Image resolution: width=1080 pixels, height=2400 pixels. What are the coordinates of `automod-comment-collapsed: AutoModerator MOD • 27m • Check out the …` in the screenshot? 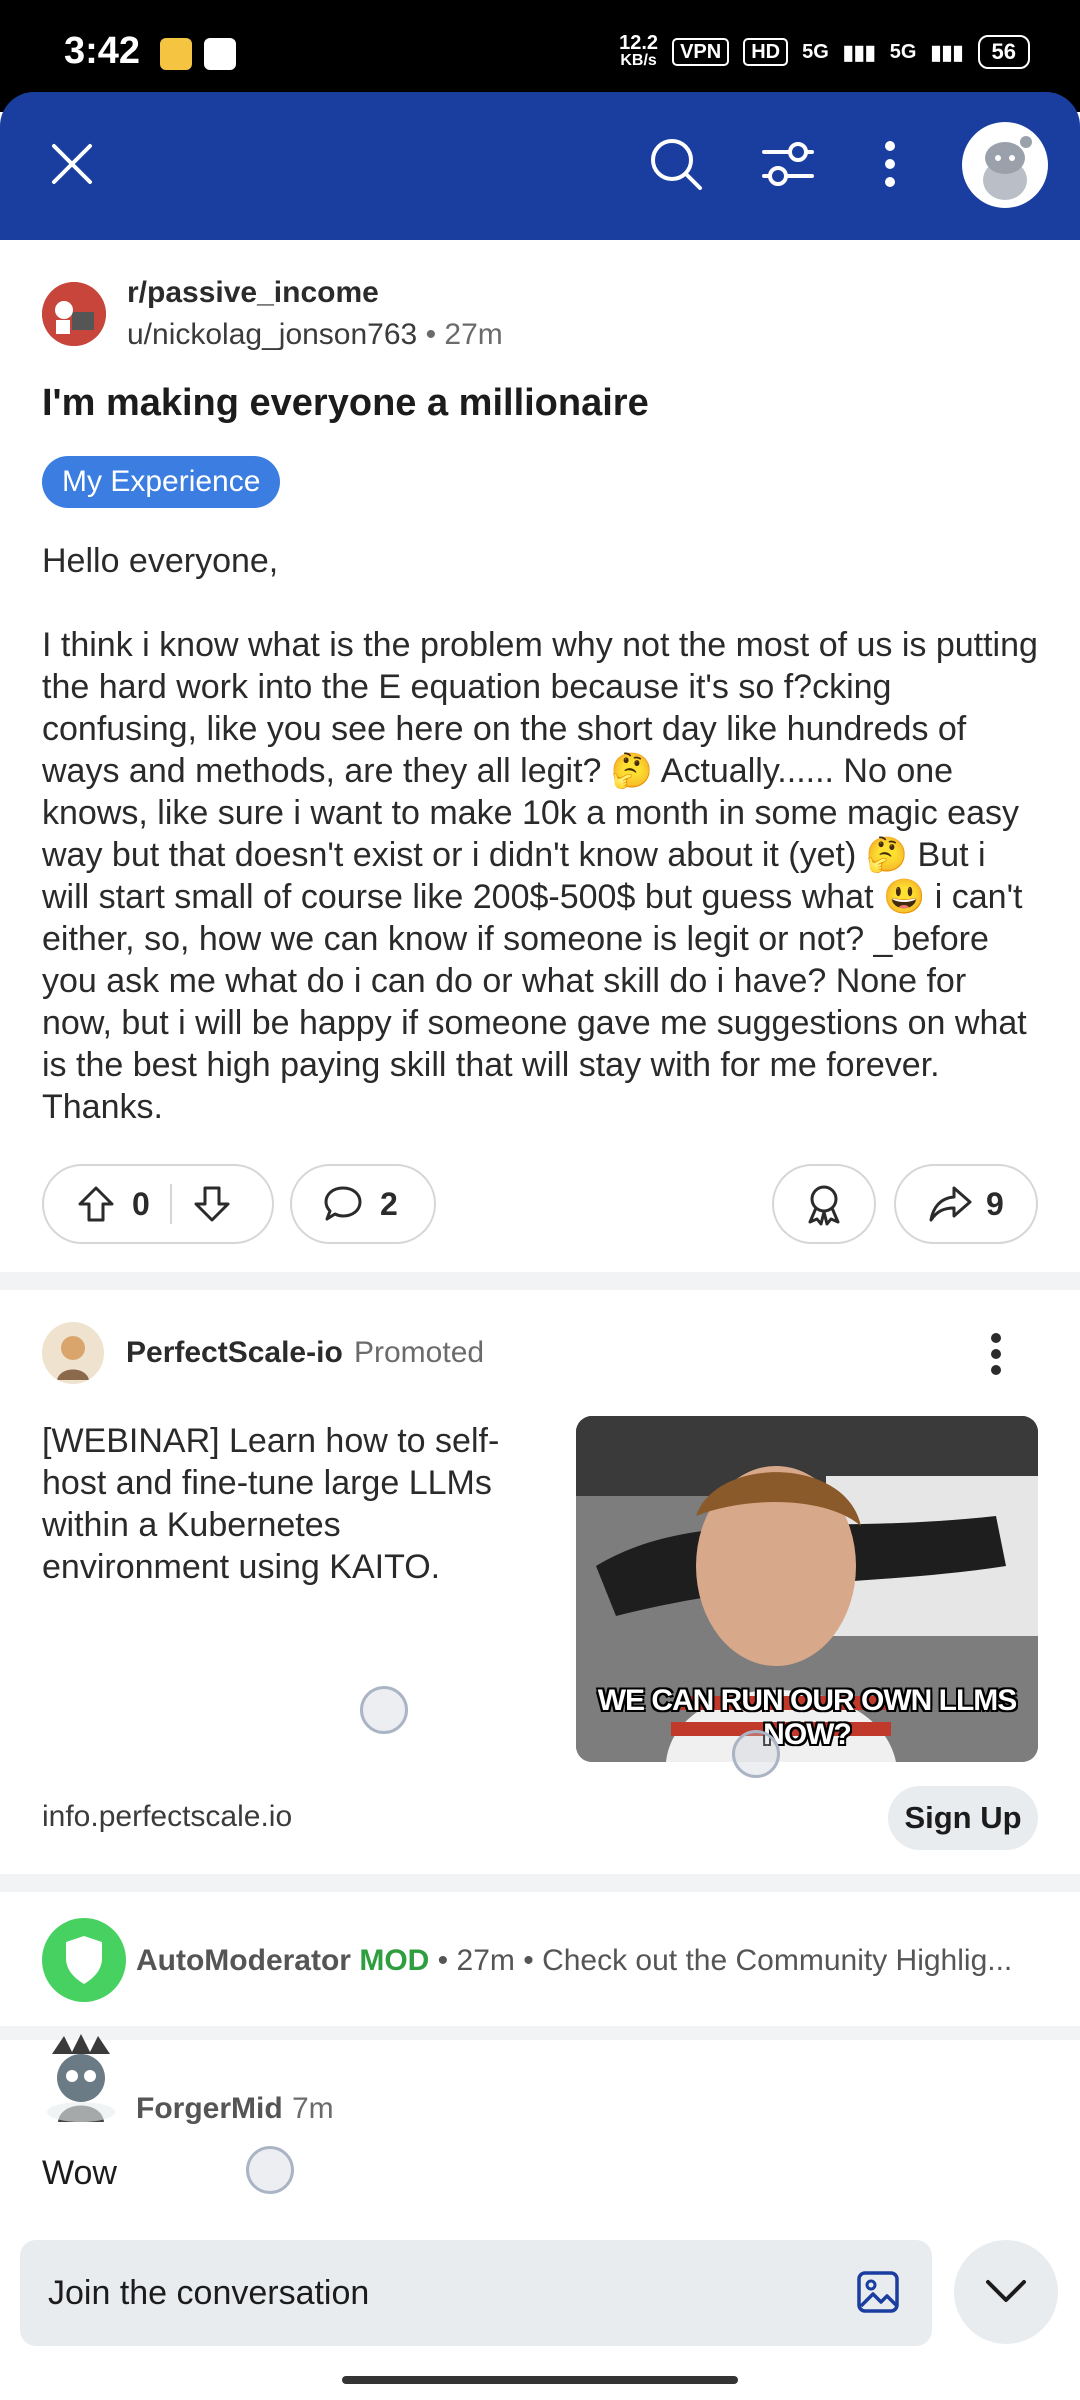 It's located at (574, 1961).